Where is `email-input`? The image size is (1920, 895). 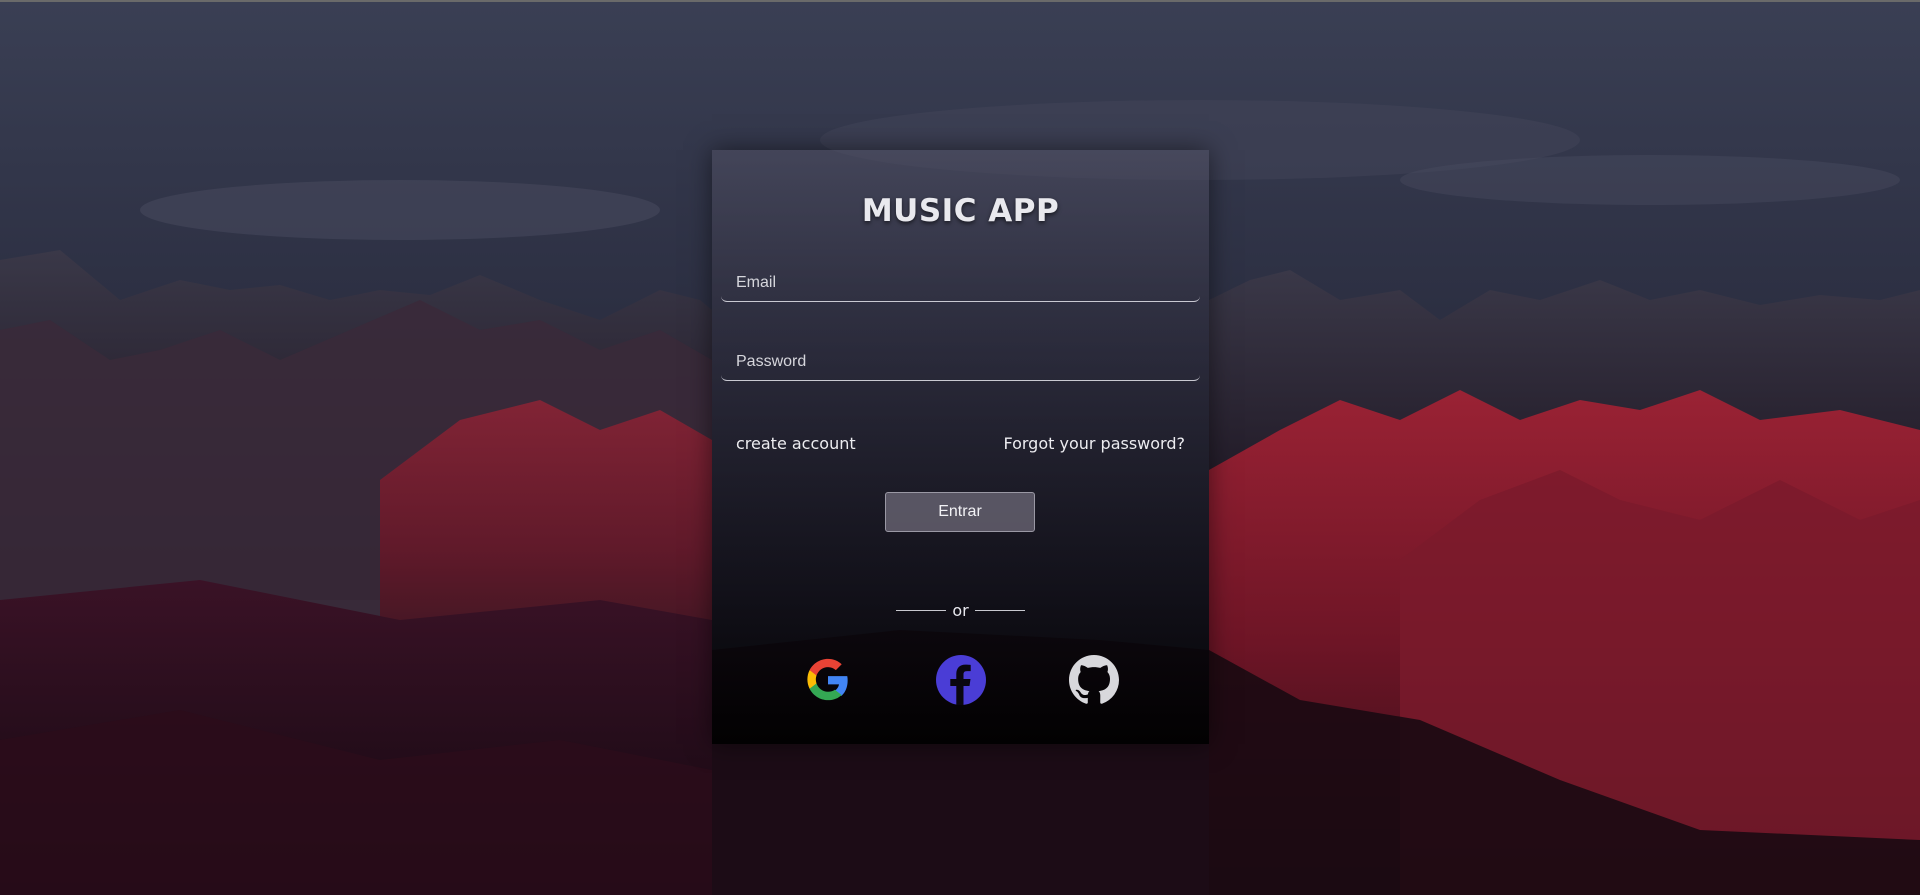 email-input is located at coordinates (960, 283).